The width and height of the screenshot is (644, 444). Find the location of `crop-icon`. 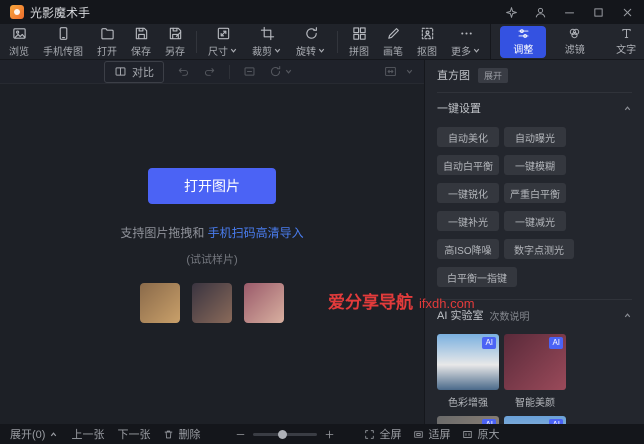

crop-icon is located at coordinates (267, 33).